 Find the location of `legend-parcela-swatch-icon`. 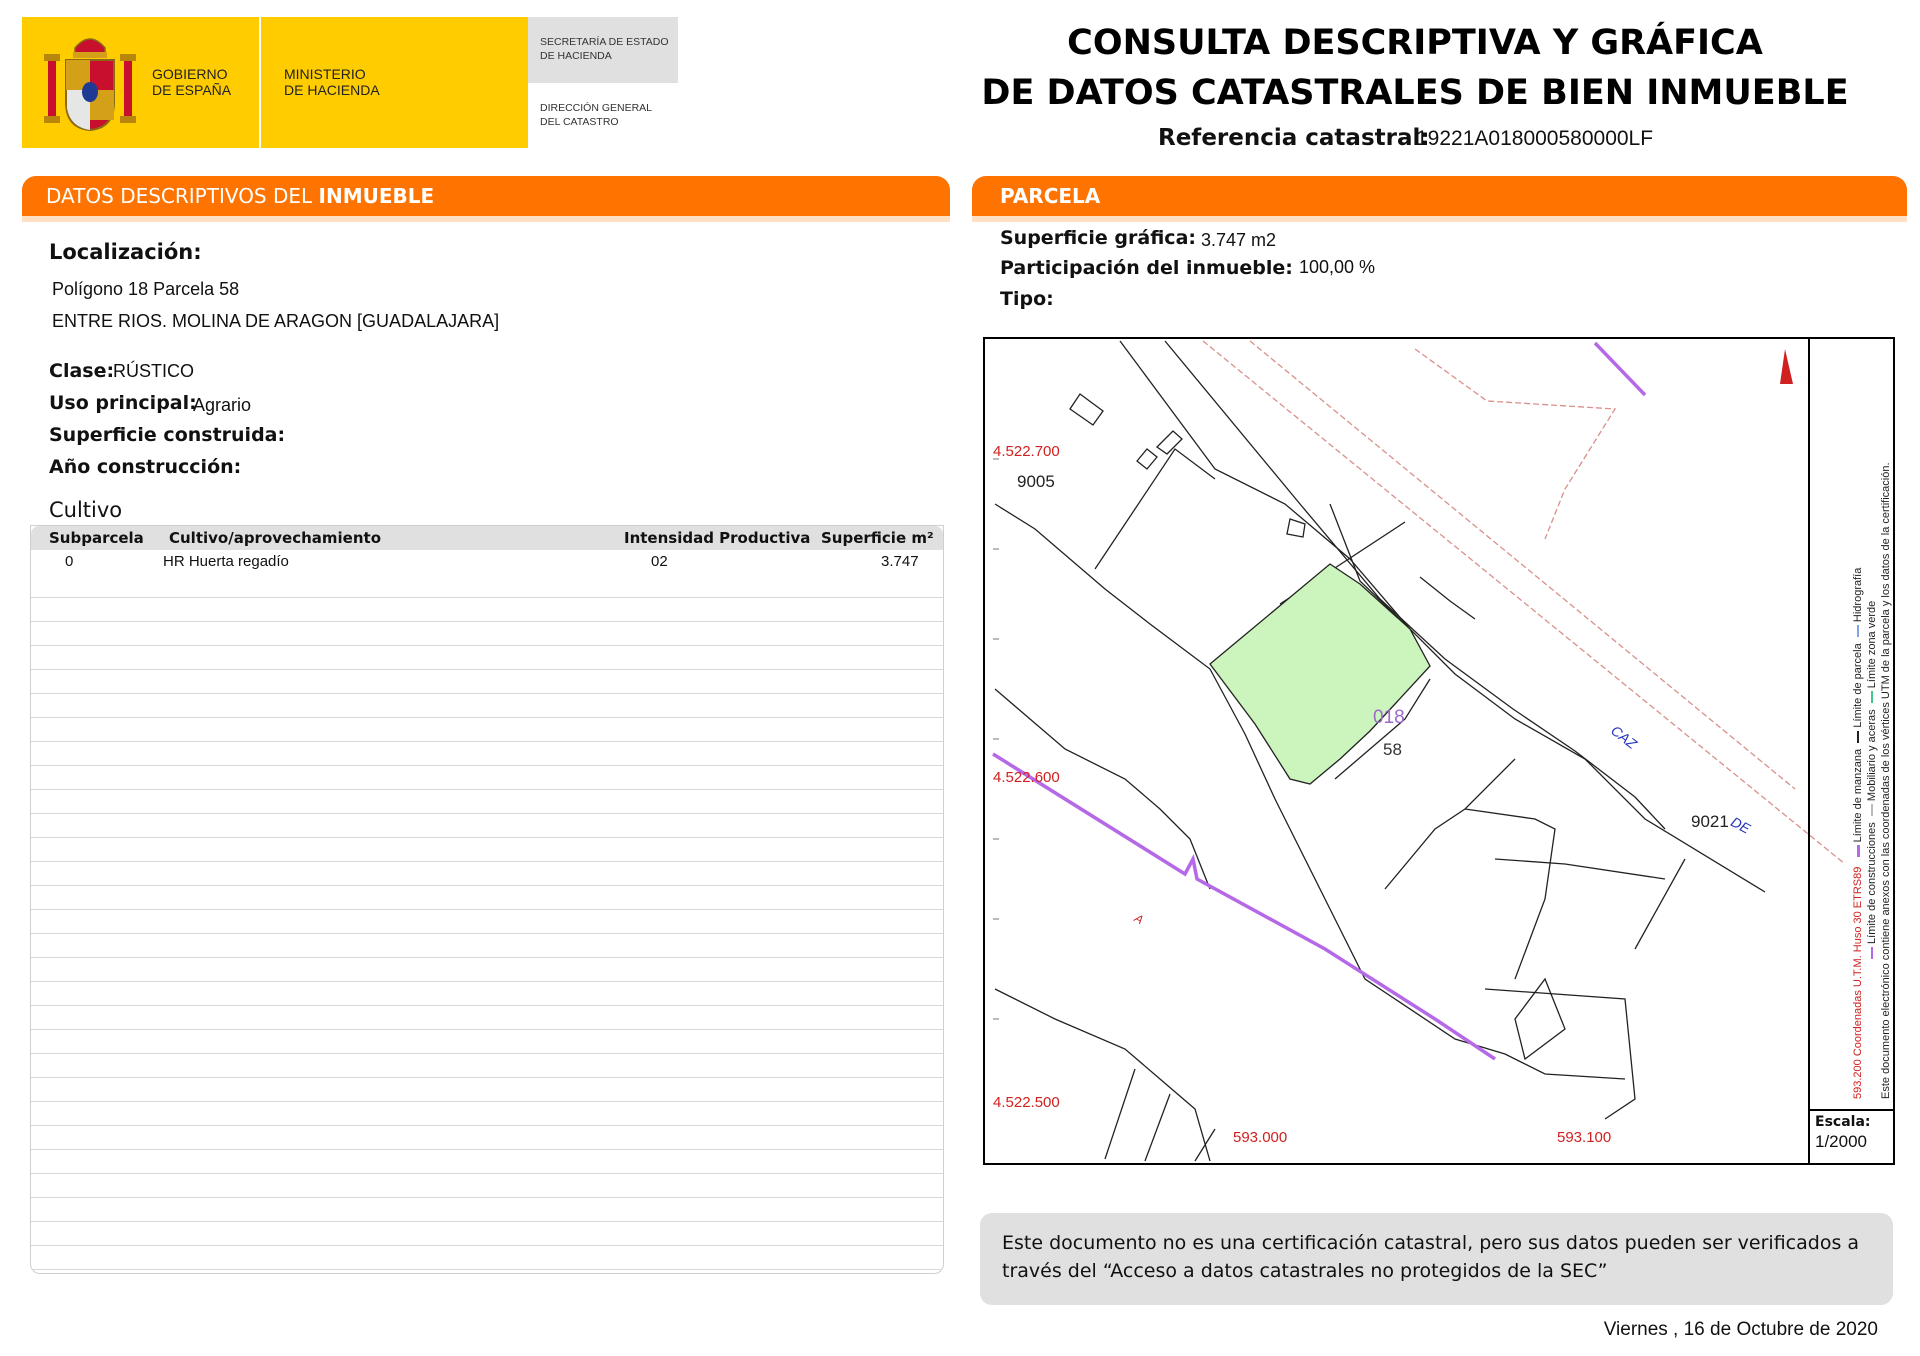

legend-parcela-swatch-icon is located at coordinates (1858, 736).